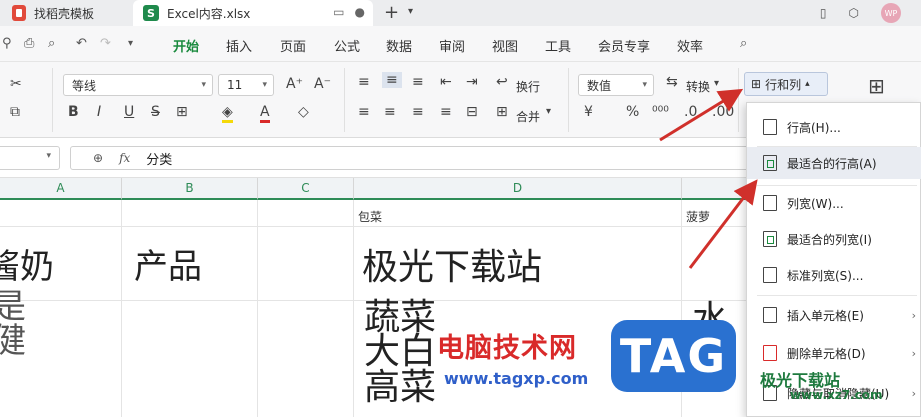  I want to click on arrow-to-rows-columns, so click(701, 115).